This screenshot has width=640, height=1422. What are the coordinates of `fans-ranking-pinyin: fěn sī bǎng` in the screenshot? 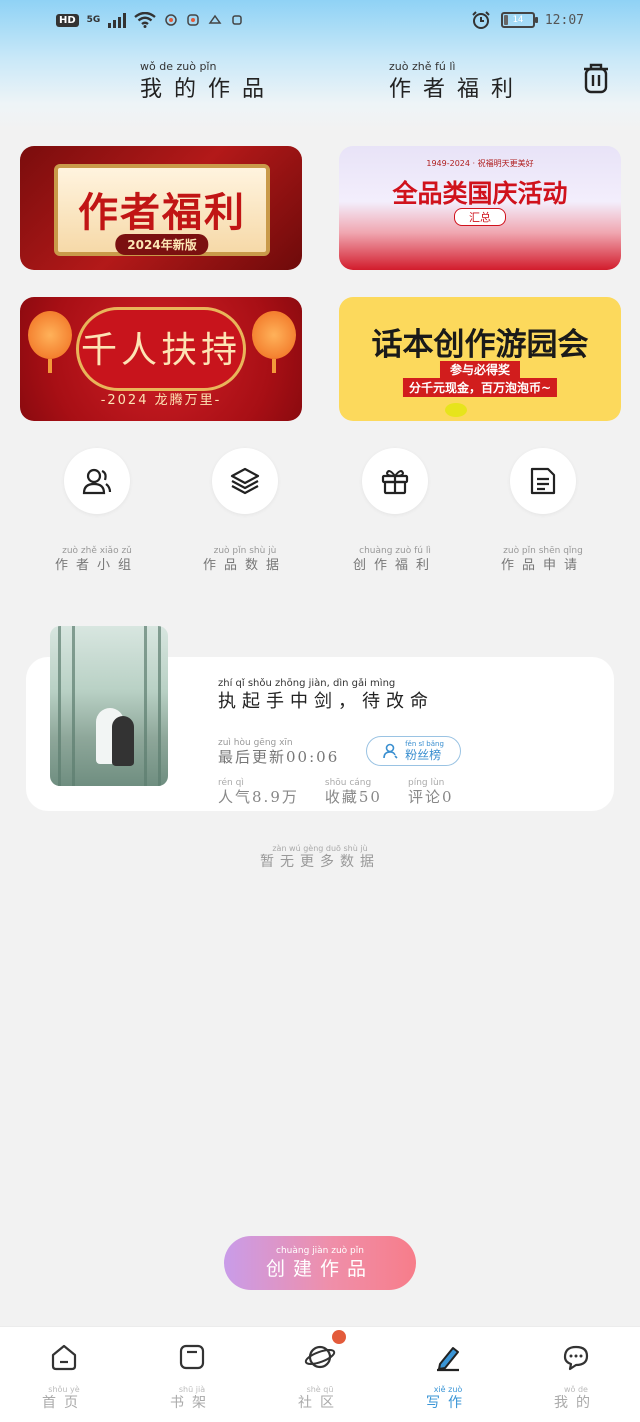 It's located at (424, 743).